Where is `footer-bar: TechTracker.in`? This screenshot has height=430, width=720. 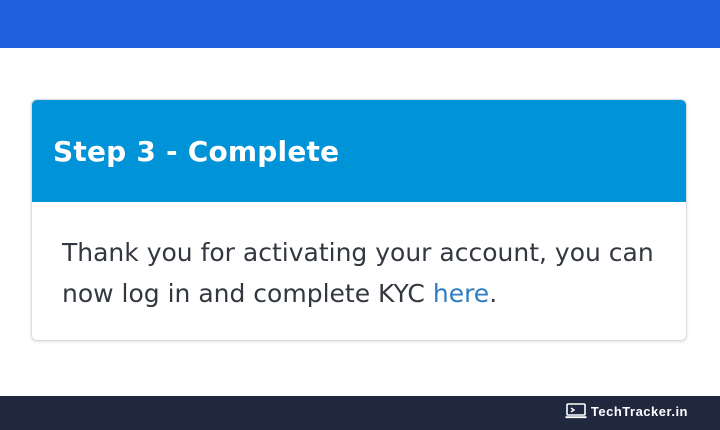 footer-bar: TechTracker.in is located at coordinates (360, 413).